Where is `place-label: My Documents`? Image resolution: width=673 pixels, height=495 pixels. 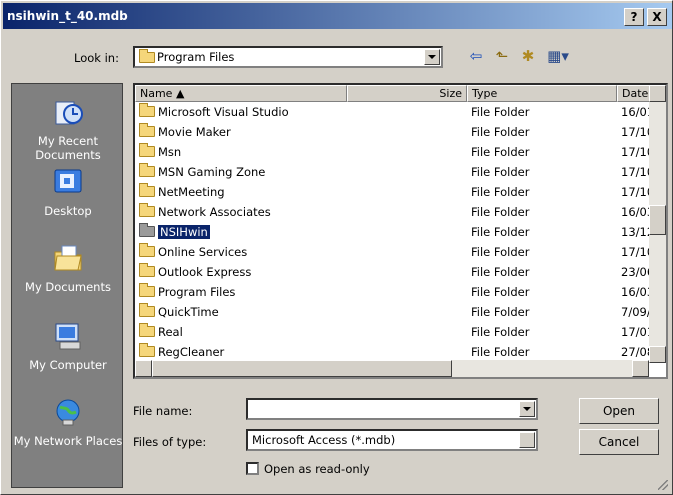 place-label: My Documents is located at coordinates (68, 287).